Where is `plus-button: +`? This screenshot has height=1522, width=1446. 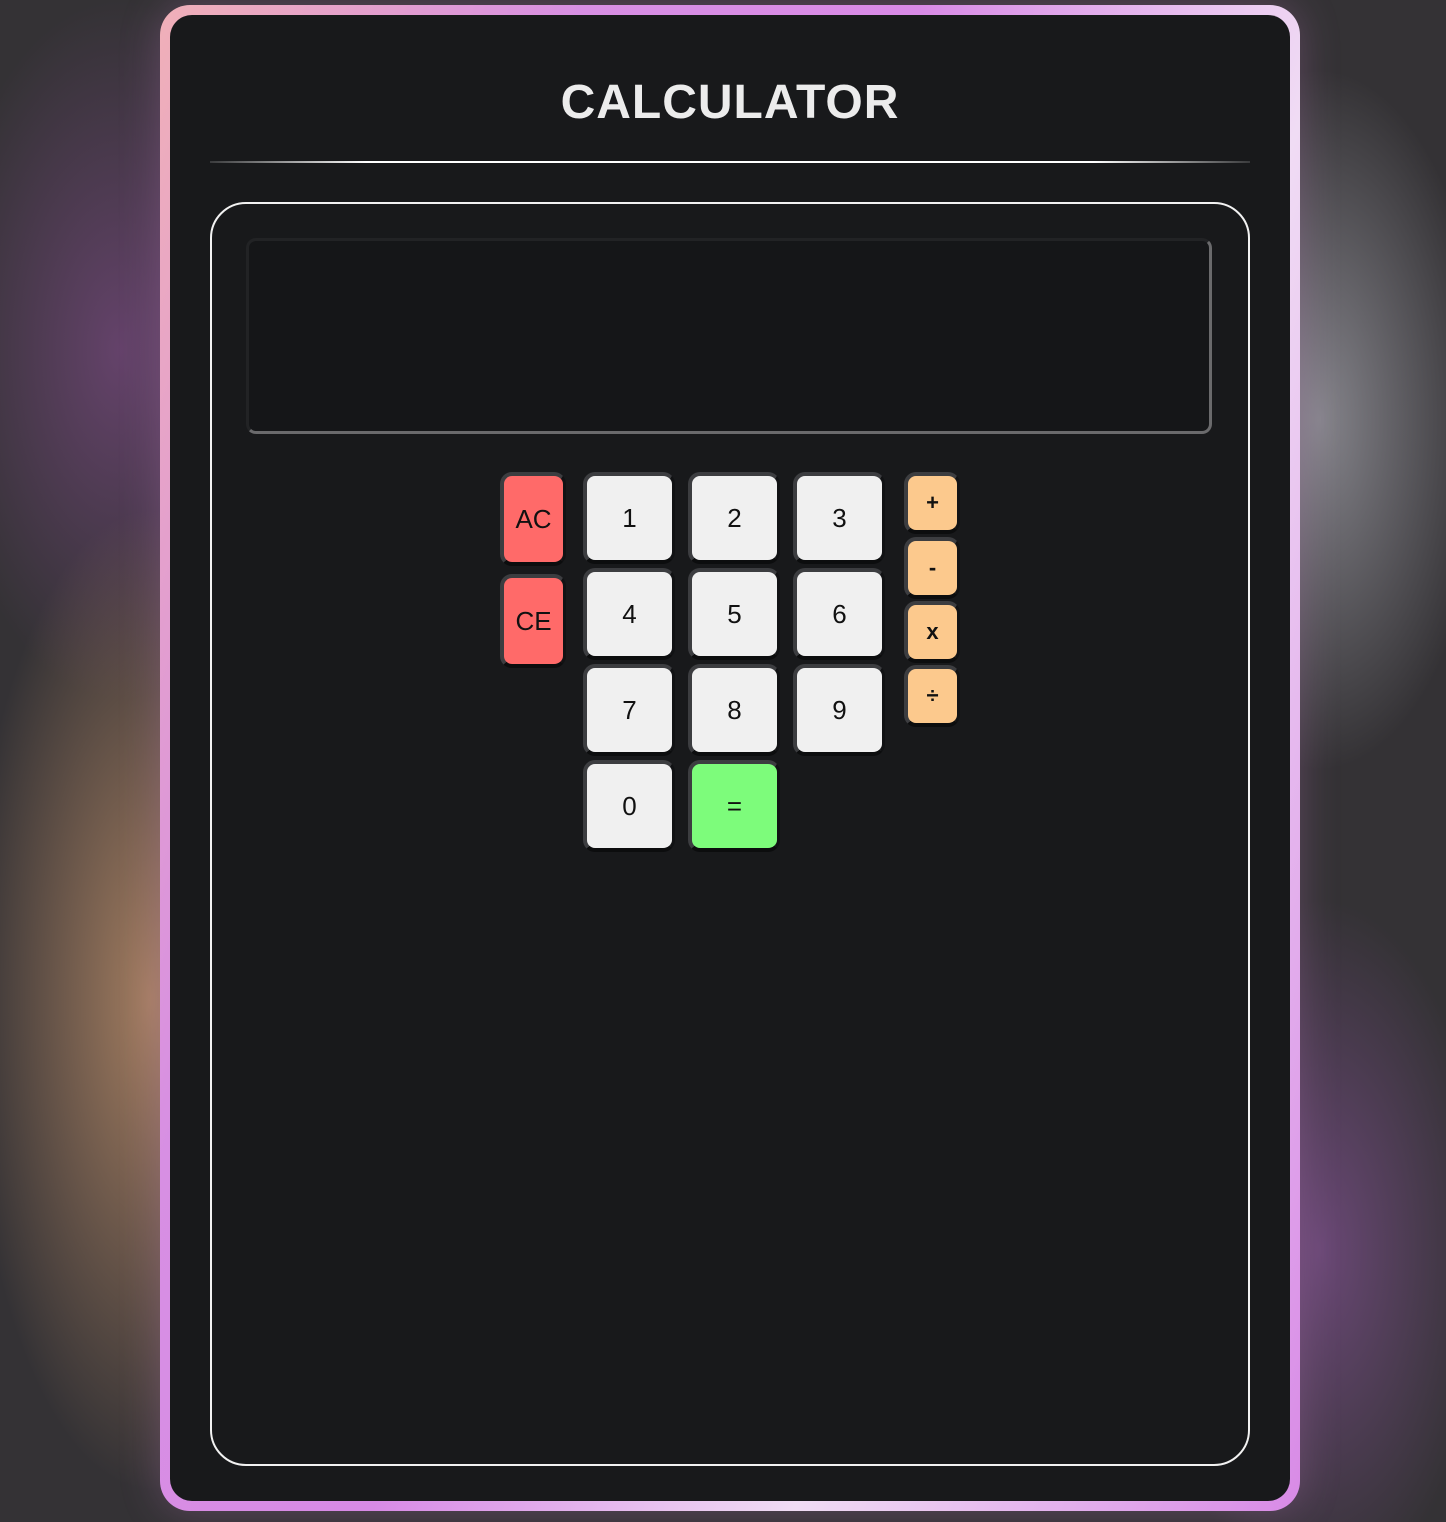
plus-button: + is located at coordinates (932, 503).